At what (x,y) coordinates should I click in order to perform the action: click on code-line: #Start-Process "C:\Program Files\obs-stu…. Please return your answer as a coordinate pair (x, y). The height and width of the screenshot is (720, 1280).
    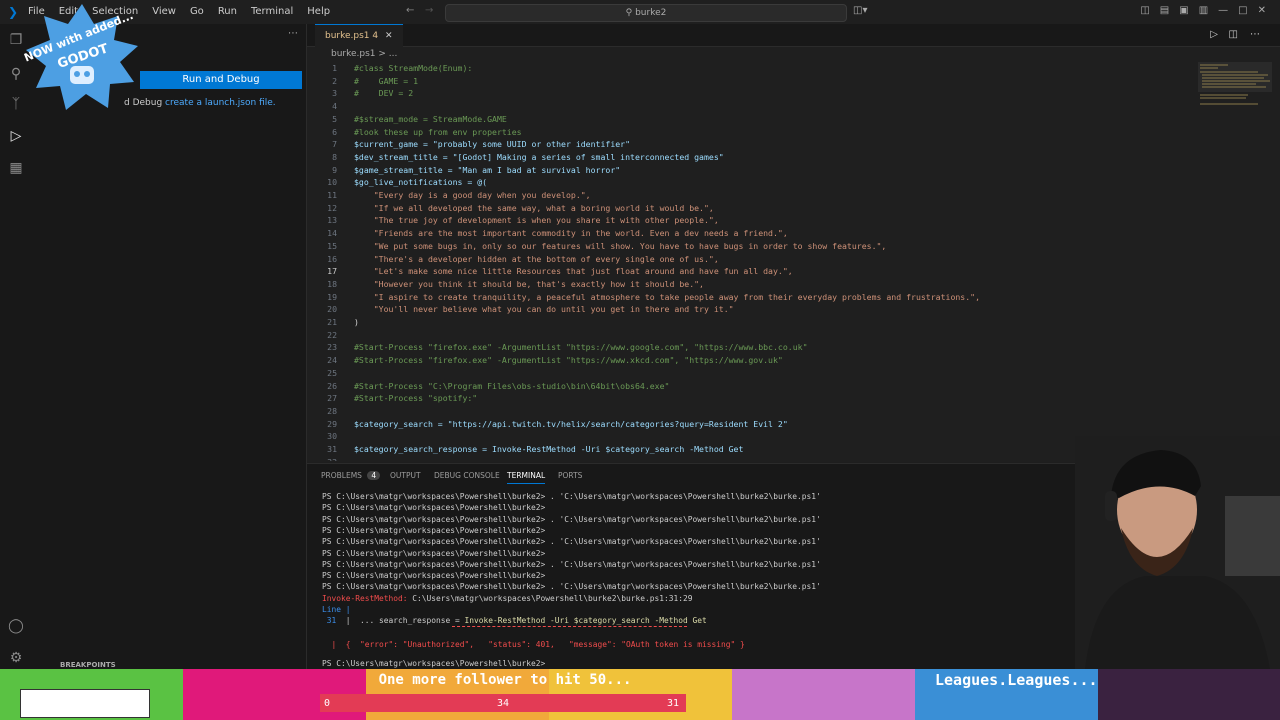
    Looking at the image, I should click on (512, 385).